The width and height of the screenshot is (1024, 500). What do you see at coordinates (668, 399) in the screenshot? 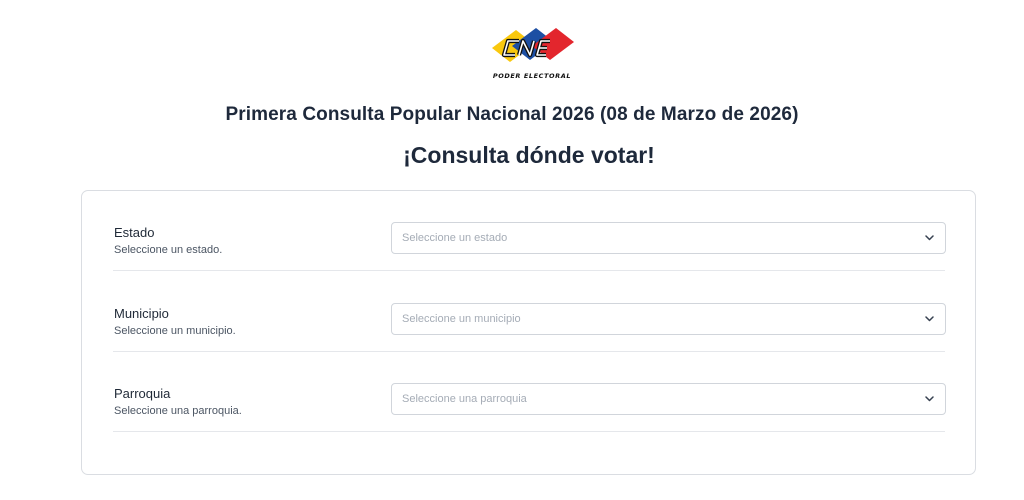
I see `parroquia-select: Seleccione una parroquia` at bounding box center [668, 399].